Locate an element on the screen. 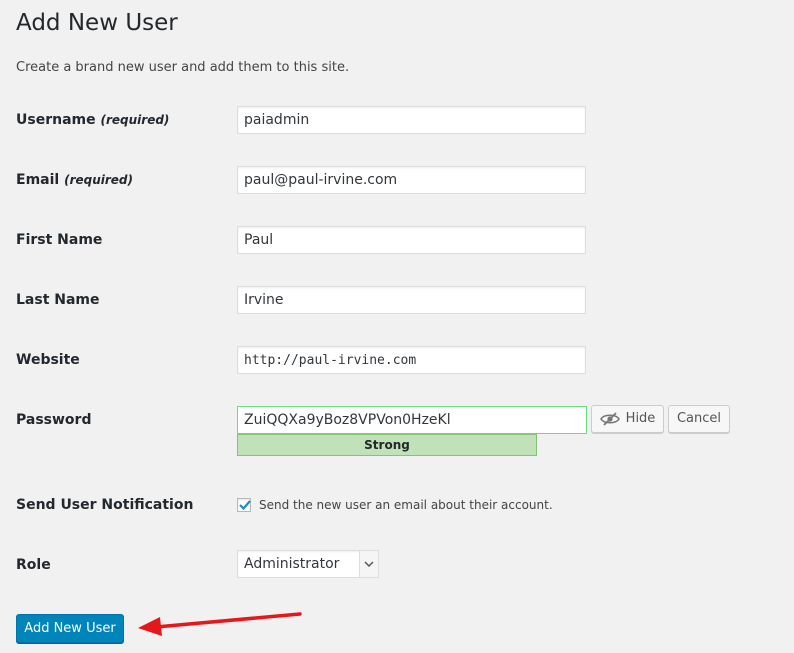  hide-password-button: Hide is located at coordinates (627, 419).